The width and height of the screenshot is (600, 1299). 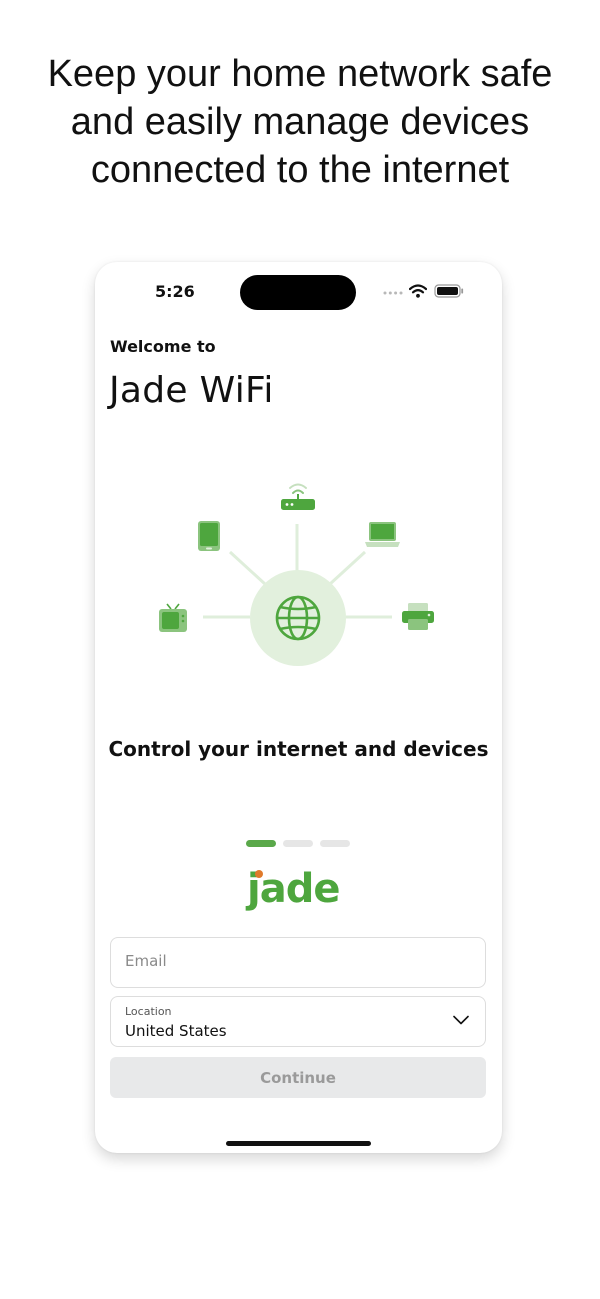 What do you see at coordinates (393, 293) in the screenshot?
I see `signal-dots-icon` at bounding box center [393, 293].